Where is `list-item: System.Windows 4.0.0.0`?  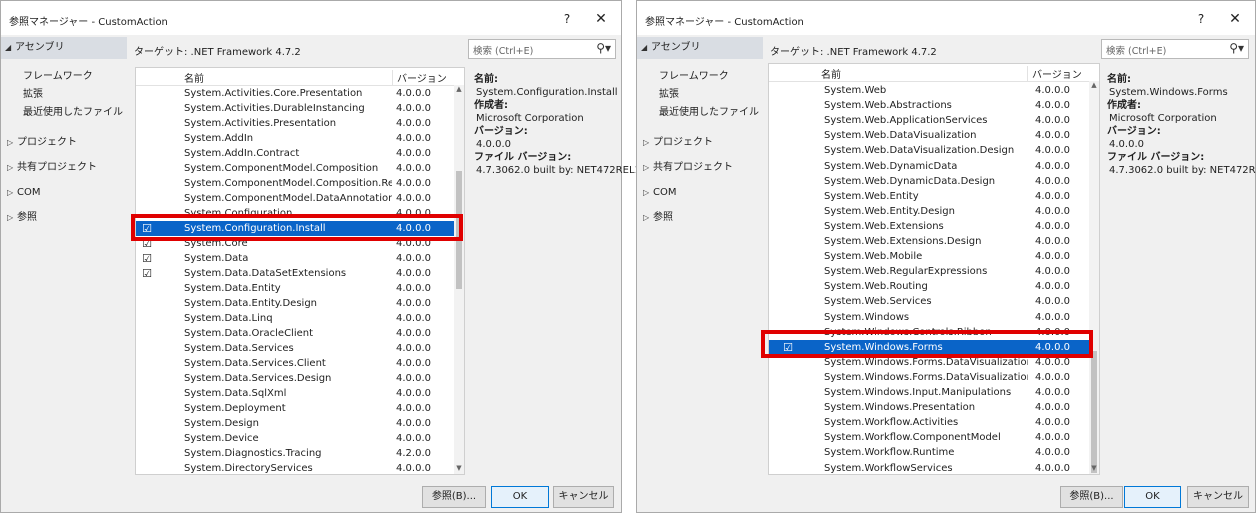 list-item: System.Windows 4.0.0.0 is located at coordinates (930, 317).